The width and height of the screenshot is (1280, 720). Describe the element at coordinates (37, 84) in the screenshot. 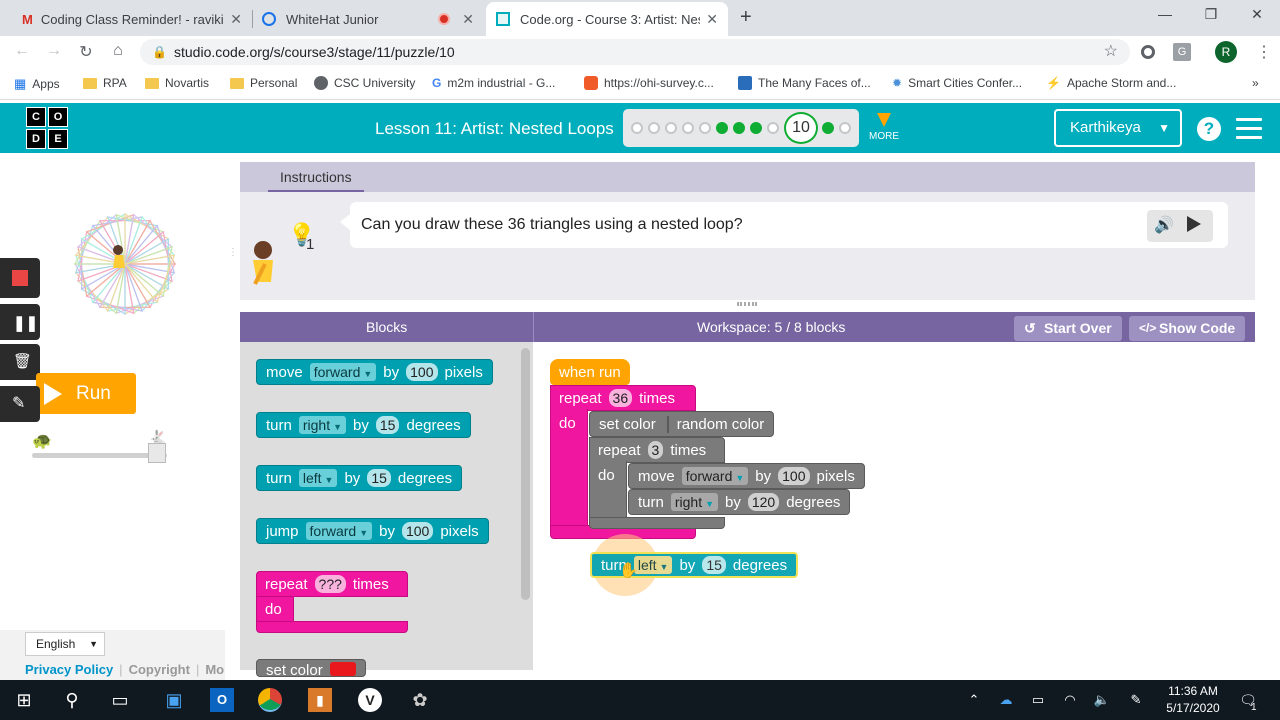

I see `bookmark-apps: ▦ Apps` at that location.